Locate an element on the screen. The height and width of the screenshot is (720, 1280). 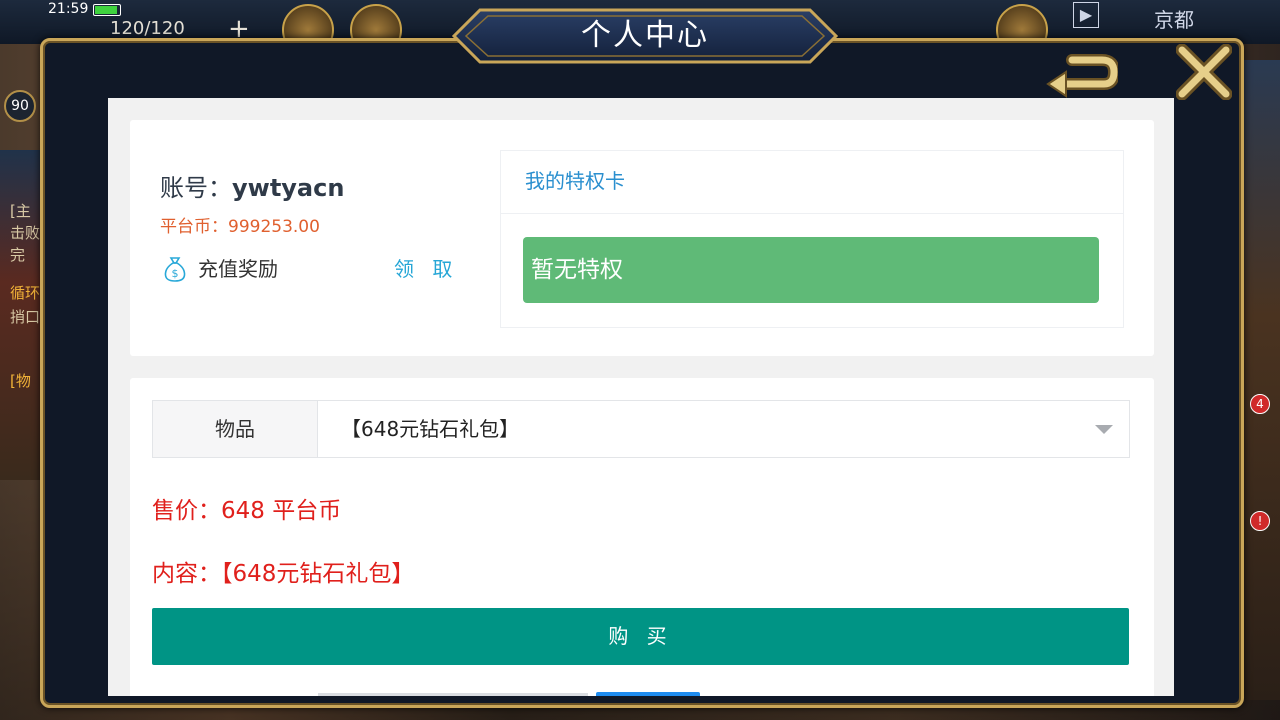
coins-label: 平台币： is located at coordinates (194, 227).